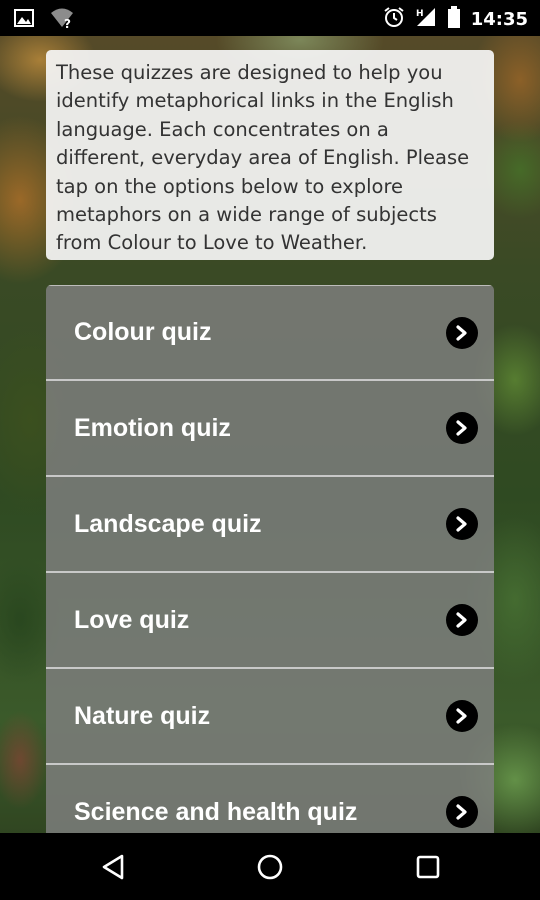  Describe the element at coordinates (143, 332) in the screenshot. I see `quiz-label: Colour quiz` at that location.